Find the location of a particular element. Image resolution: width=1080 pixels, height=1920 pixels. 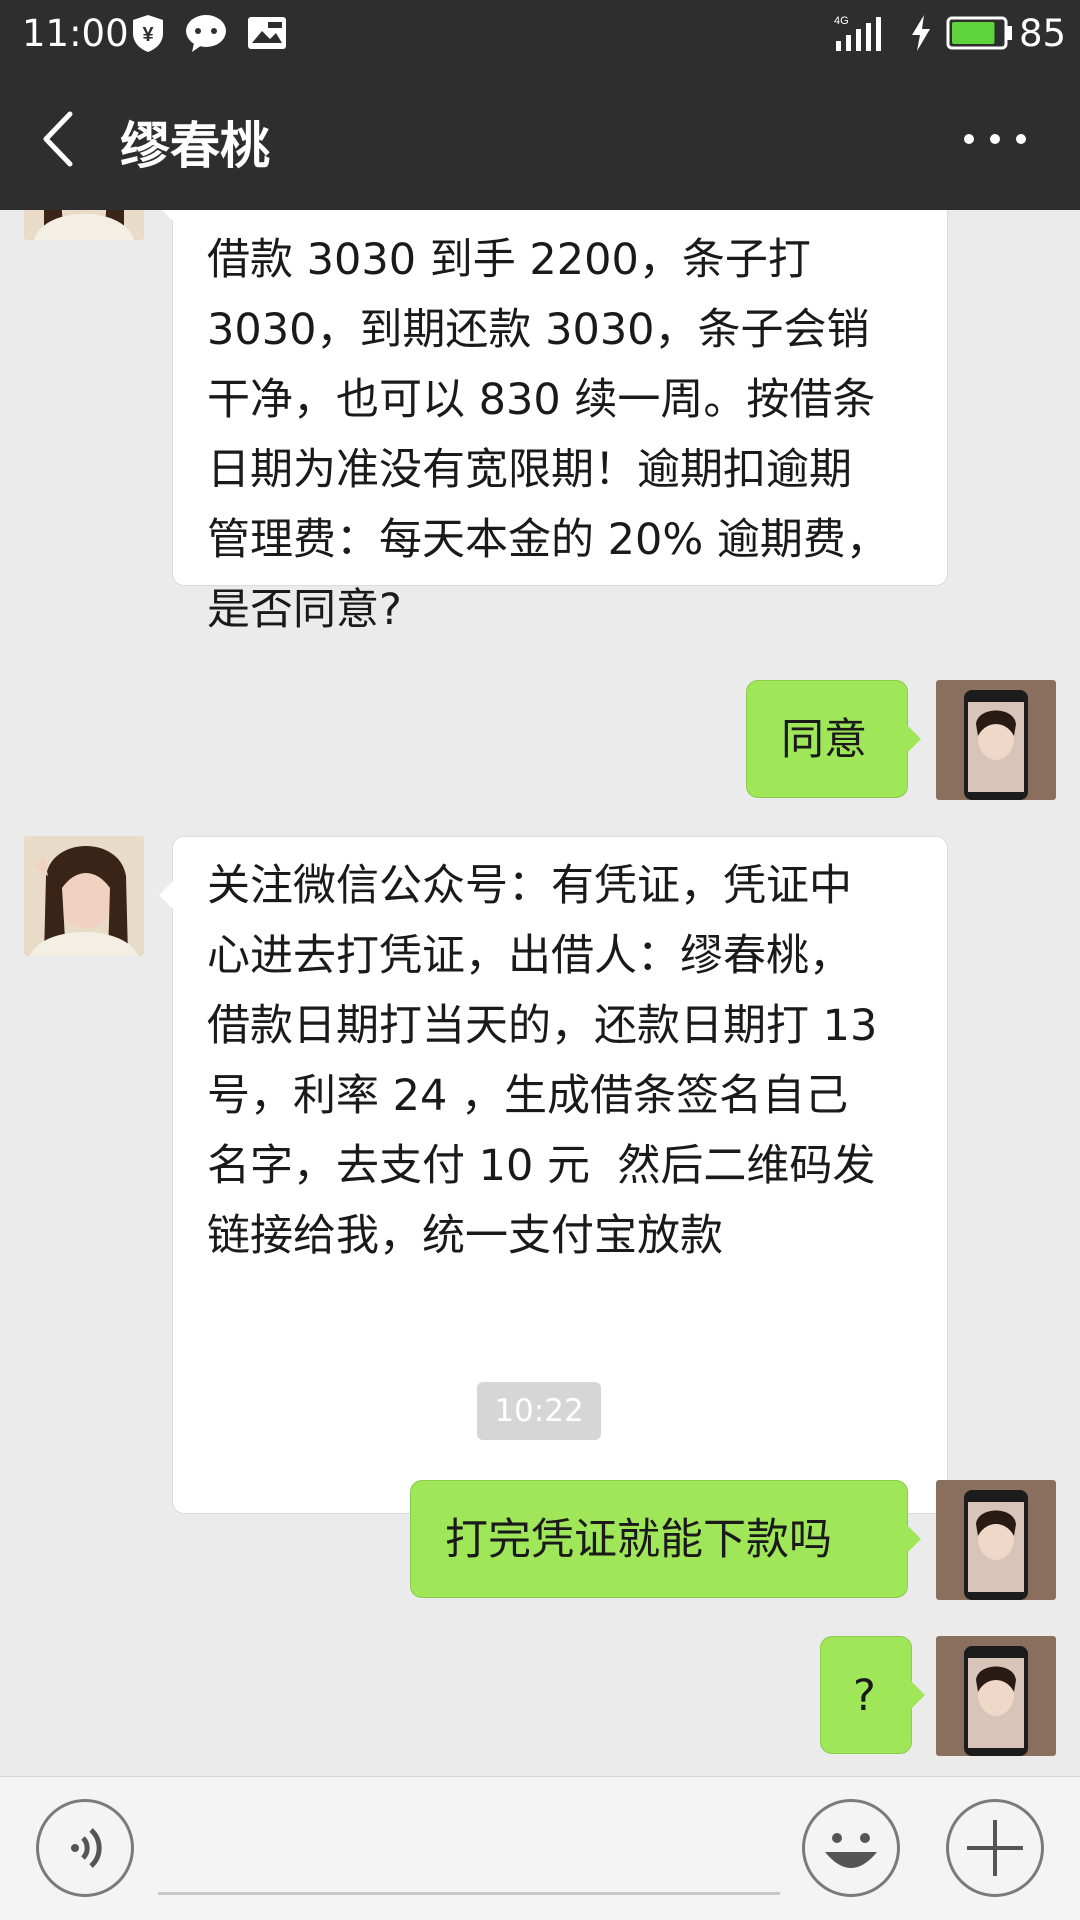

message-line: 号，利率 24 ，生成借条签名自己 is located at coordinates (528, 1096).